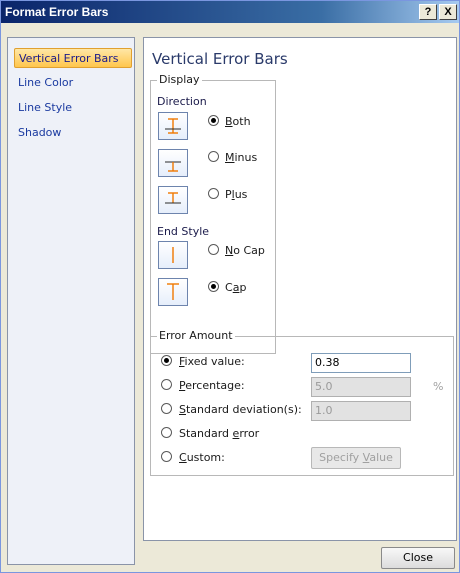 The width and height of the screenshot is (460, 573). Describe the element at coordinates (166, 432) in the screenshot. I see `standard-error-radio` at that location.